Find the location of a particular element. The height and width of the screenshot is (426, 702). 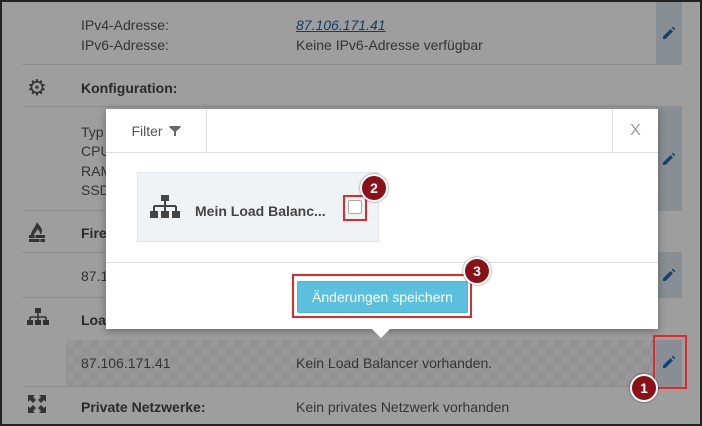

modal-pointer is located at coordinates (381, 333).